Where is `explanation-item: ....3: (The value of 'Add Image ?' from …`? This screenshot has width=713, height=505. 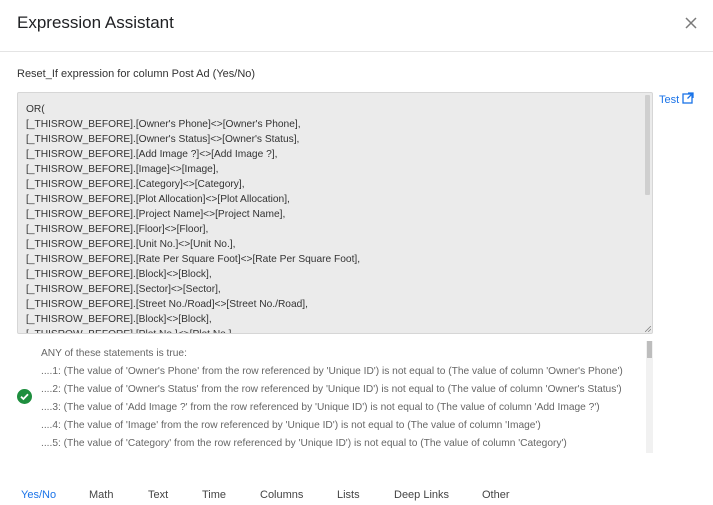 explanation-item: ....3: (The value of 'Add Image ?' from … is located at coordinates (320, 407).